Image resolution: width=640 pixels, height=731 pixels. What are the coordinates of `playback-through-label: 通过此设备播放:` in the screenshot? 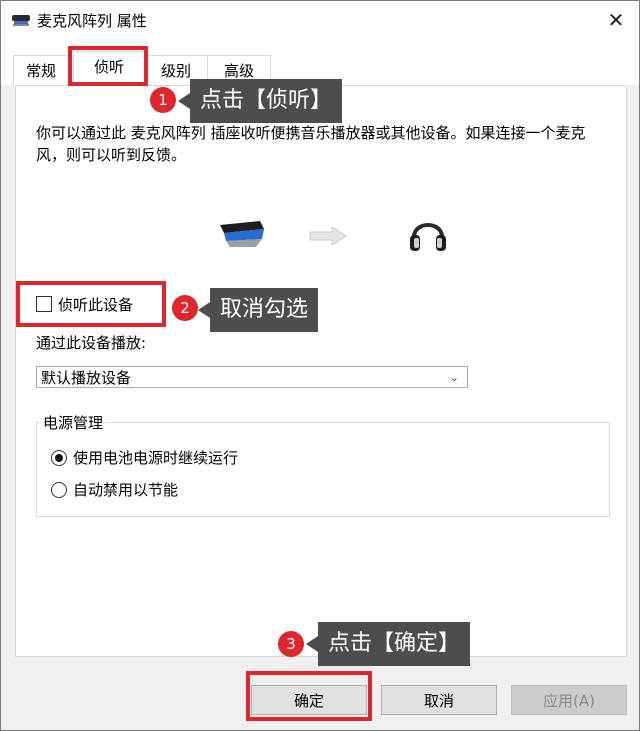 It's located at (91, 343).